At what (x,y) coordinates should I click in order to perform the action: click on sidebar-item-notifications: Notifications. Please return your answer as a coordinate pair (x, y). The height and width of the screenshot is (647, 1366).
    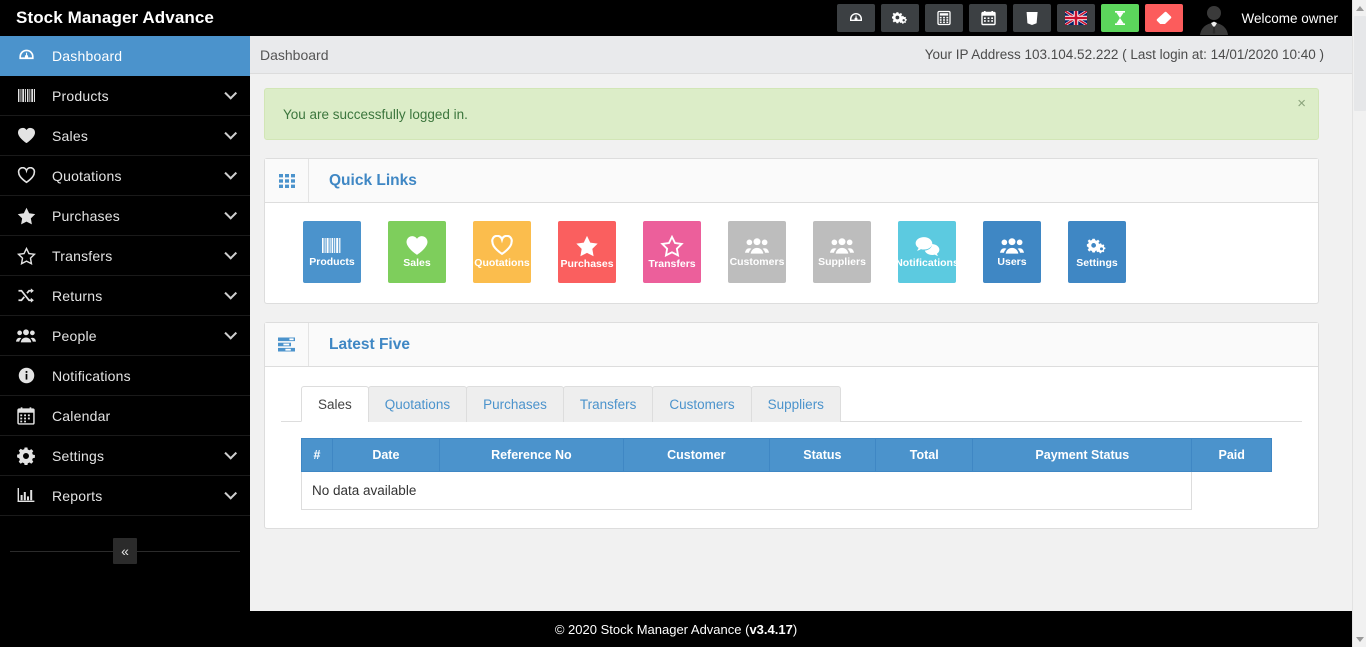
    Looking at the image, I should click on (125, 376).